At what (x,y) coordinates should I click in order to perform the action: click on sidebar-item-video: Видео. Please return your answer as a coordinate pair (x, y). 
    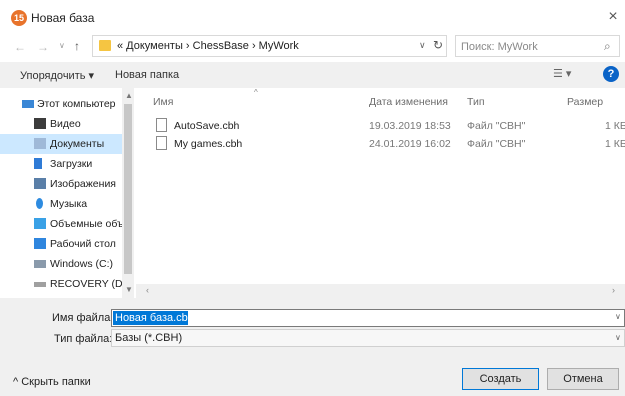
    Looking at the image, I should click on (61, 124).